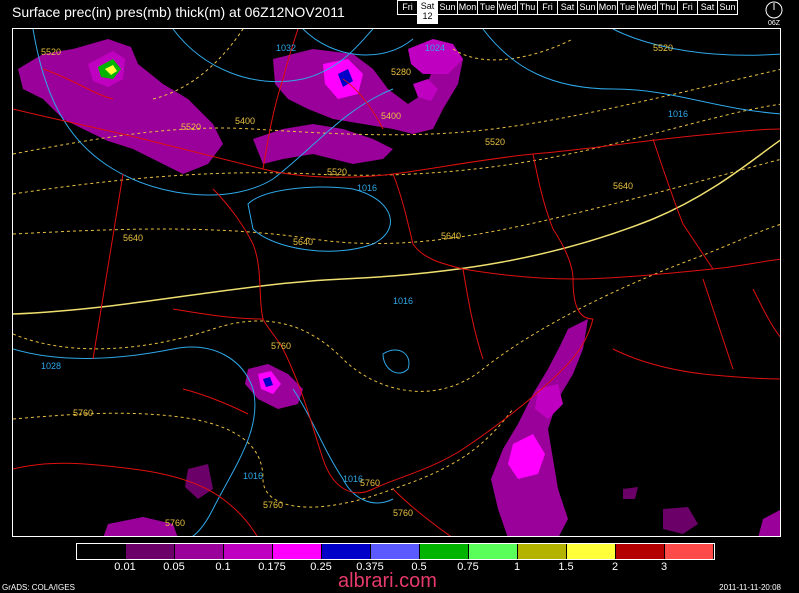  Describe the element at coordinates (663, 48) in the screenshot. I see `thickness-label-7: 5520` at that location.